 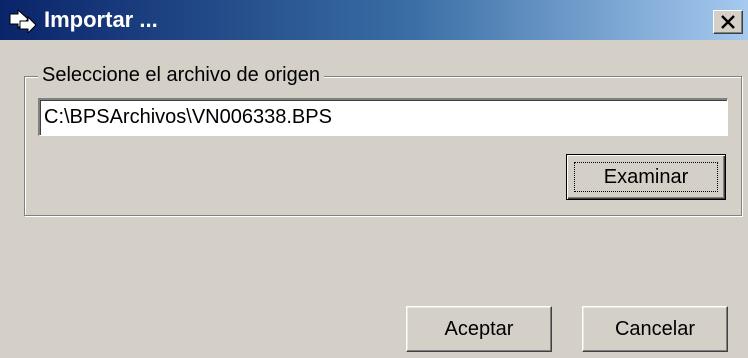 I want to click on browse-button-label: Examinar, so click(x=646, y=177).